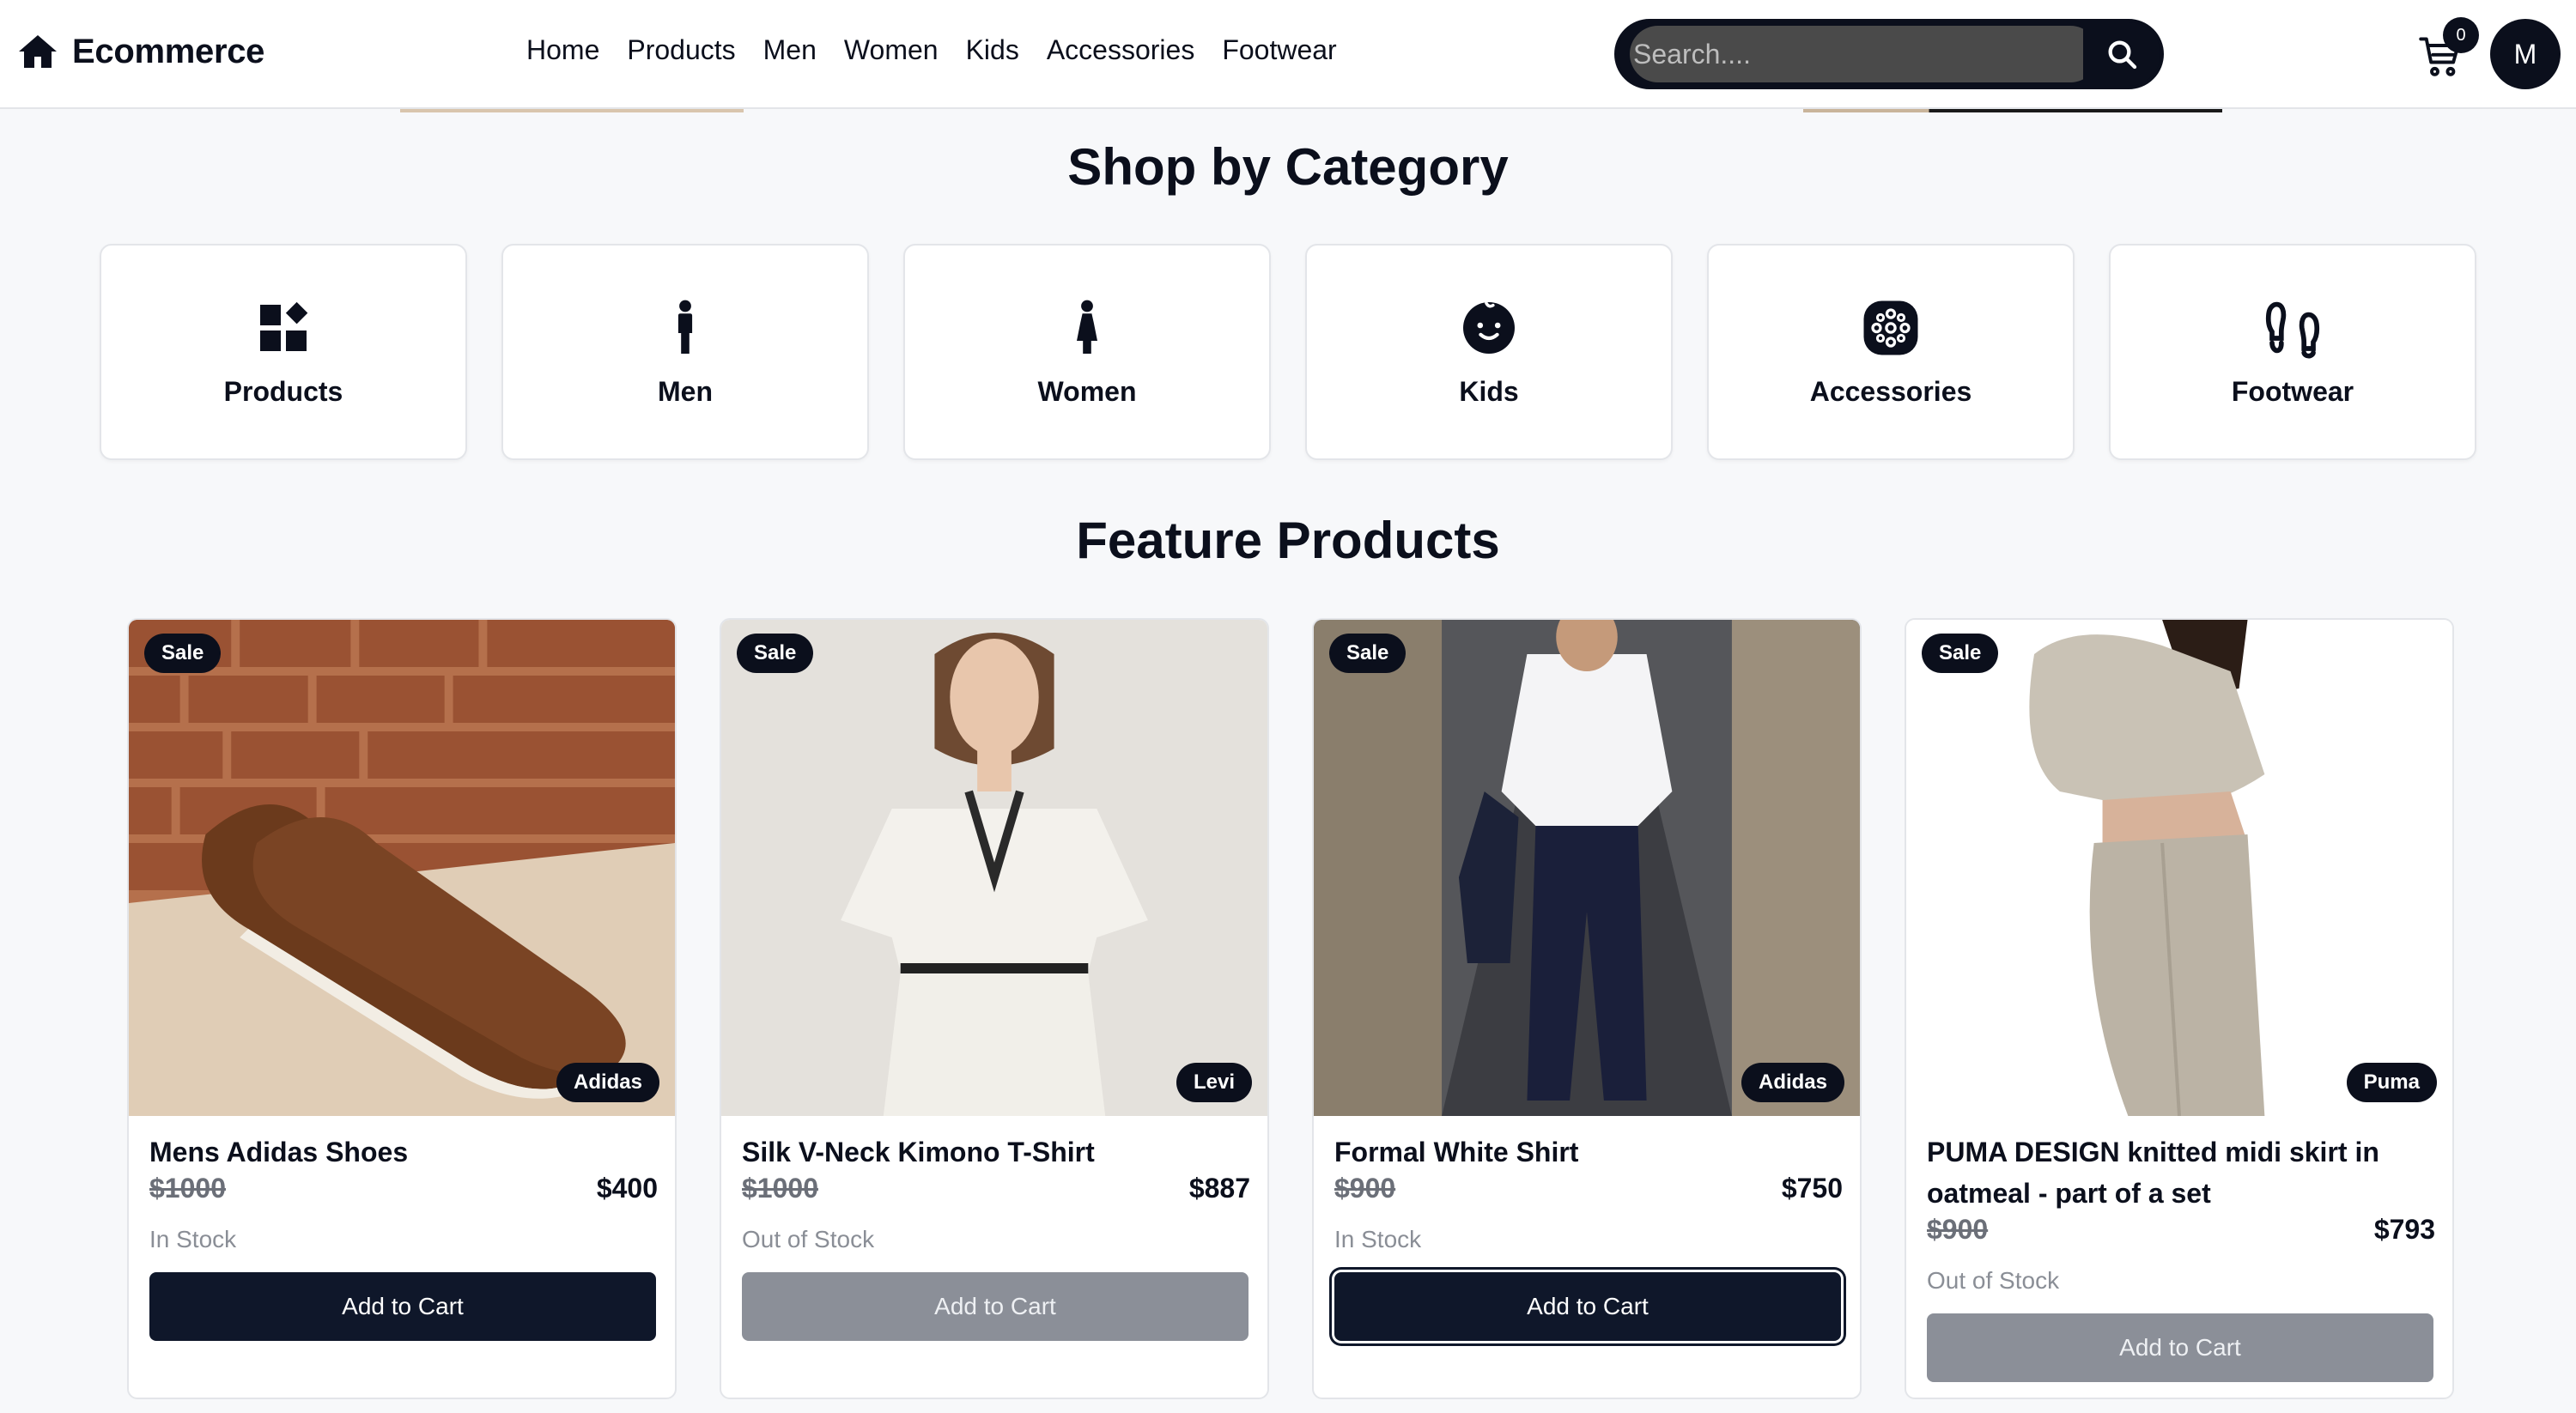 This screenshot has width=2576, height=1413. What do you see at coordinates (1489, 327) in the screenshot?
I see `baby-icon` at bounding box center [1489, 327].